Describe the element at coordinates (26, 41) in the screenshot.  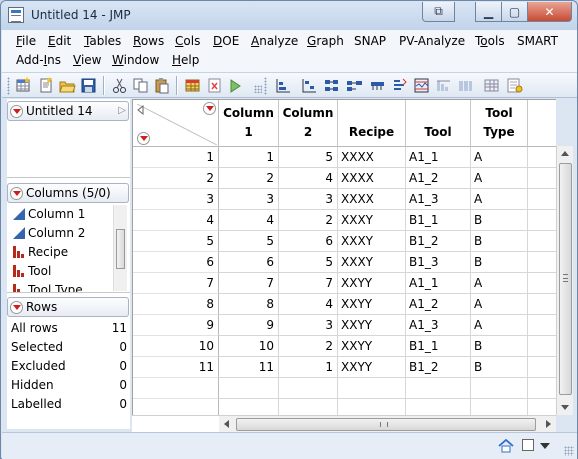
I see `menu-file: File` at that location.